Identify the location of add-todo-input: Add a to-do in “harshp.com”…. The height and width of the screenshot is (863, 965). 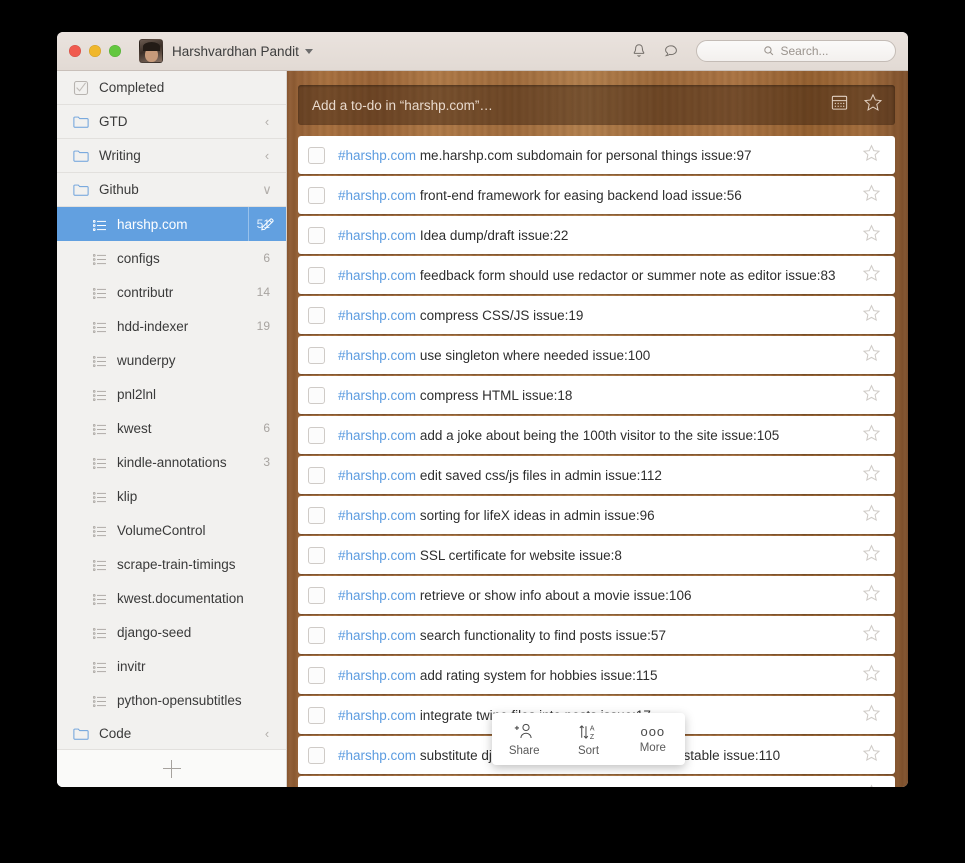
(596, 105).